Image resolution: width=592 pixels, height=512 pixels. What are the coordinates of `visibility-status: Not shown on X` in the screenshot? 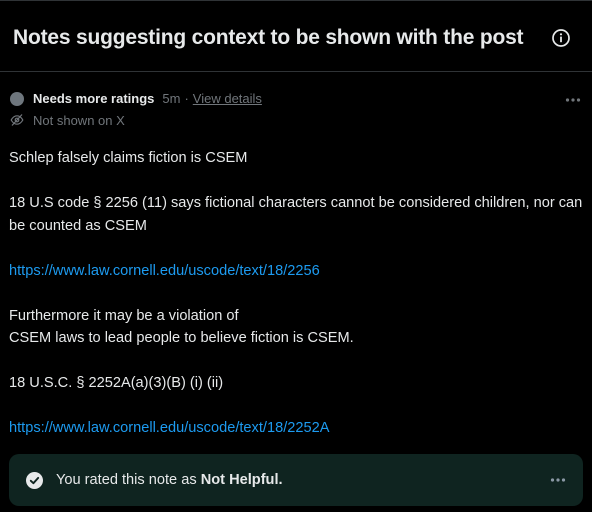 It's located at (79, 120).